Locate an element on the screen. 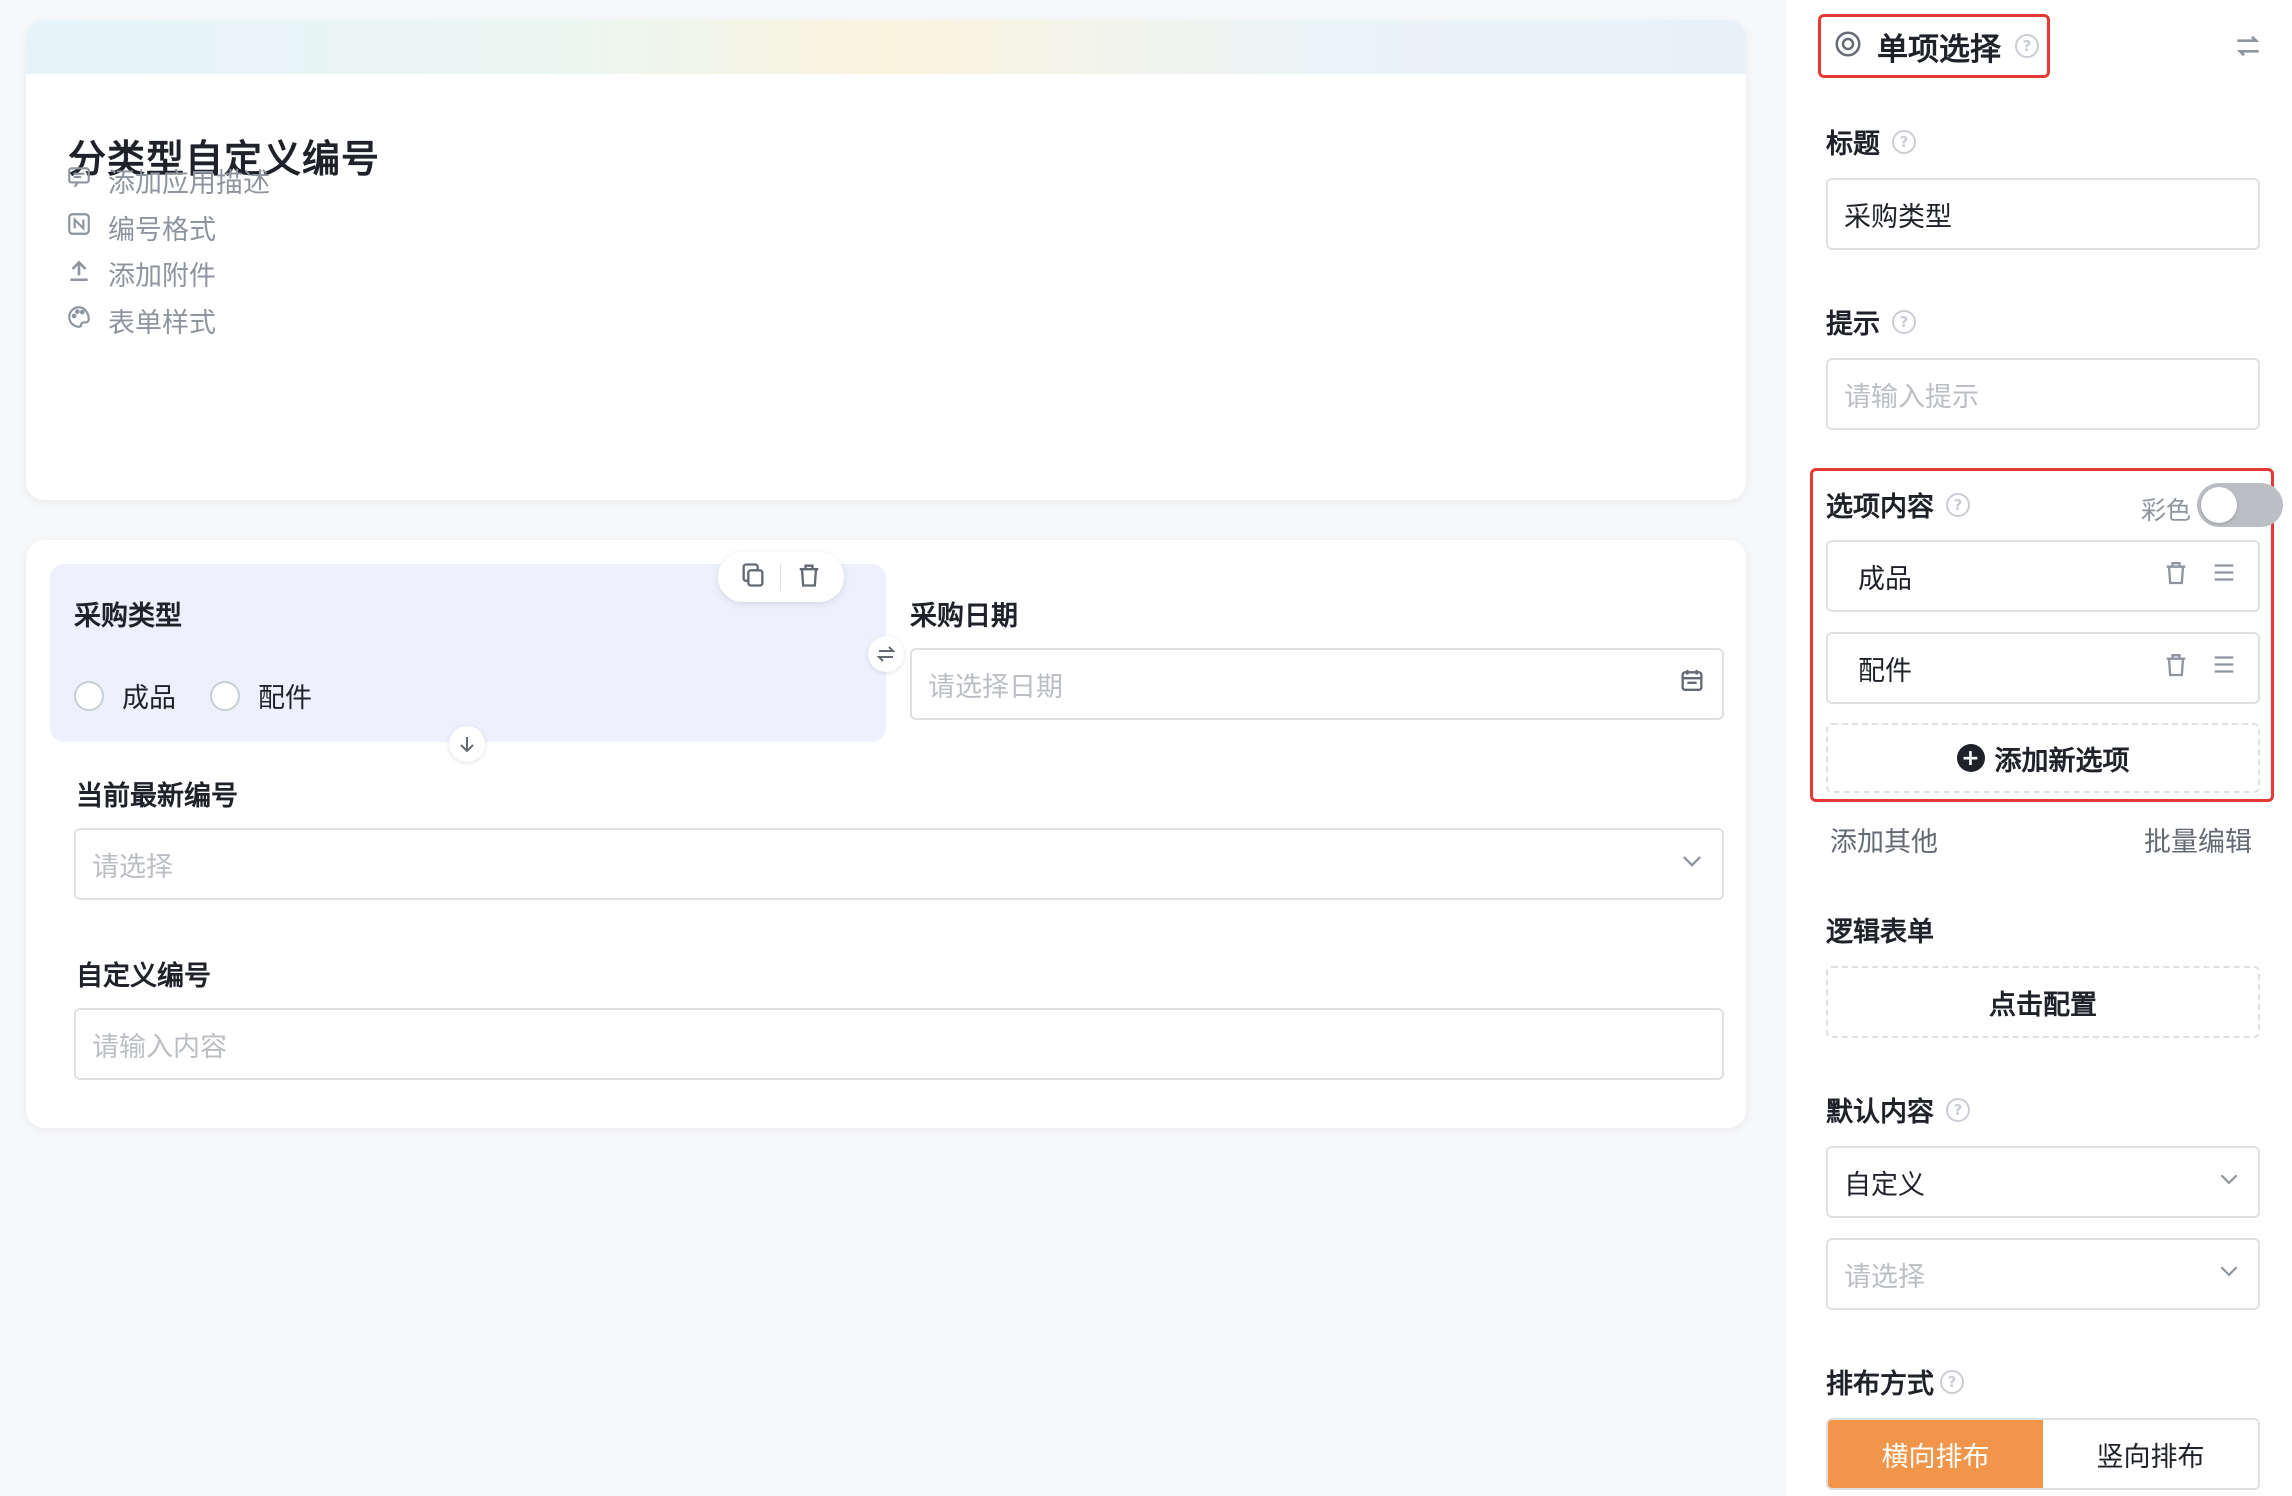 This screenshot has width=2292, height=1496. hint-label-row: 提示 ? is located at coordinates (1871, 321).